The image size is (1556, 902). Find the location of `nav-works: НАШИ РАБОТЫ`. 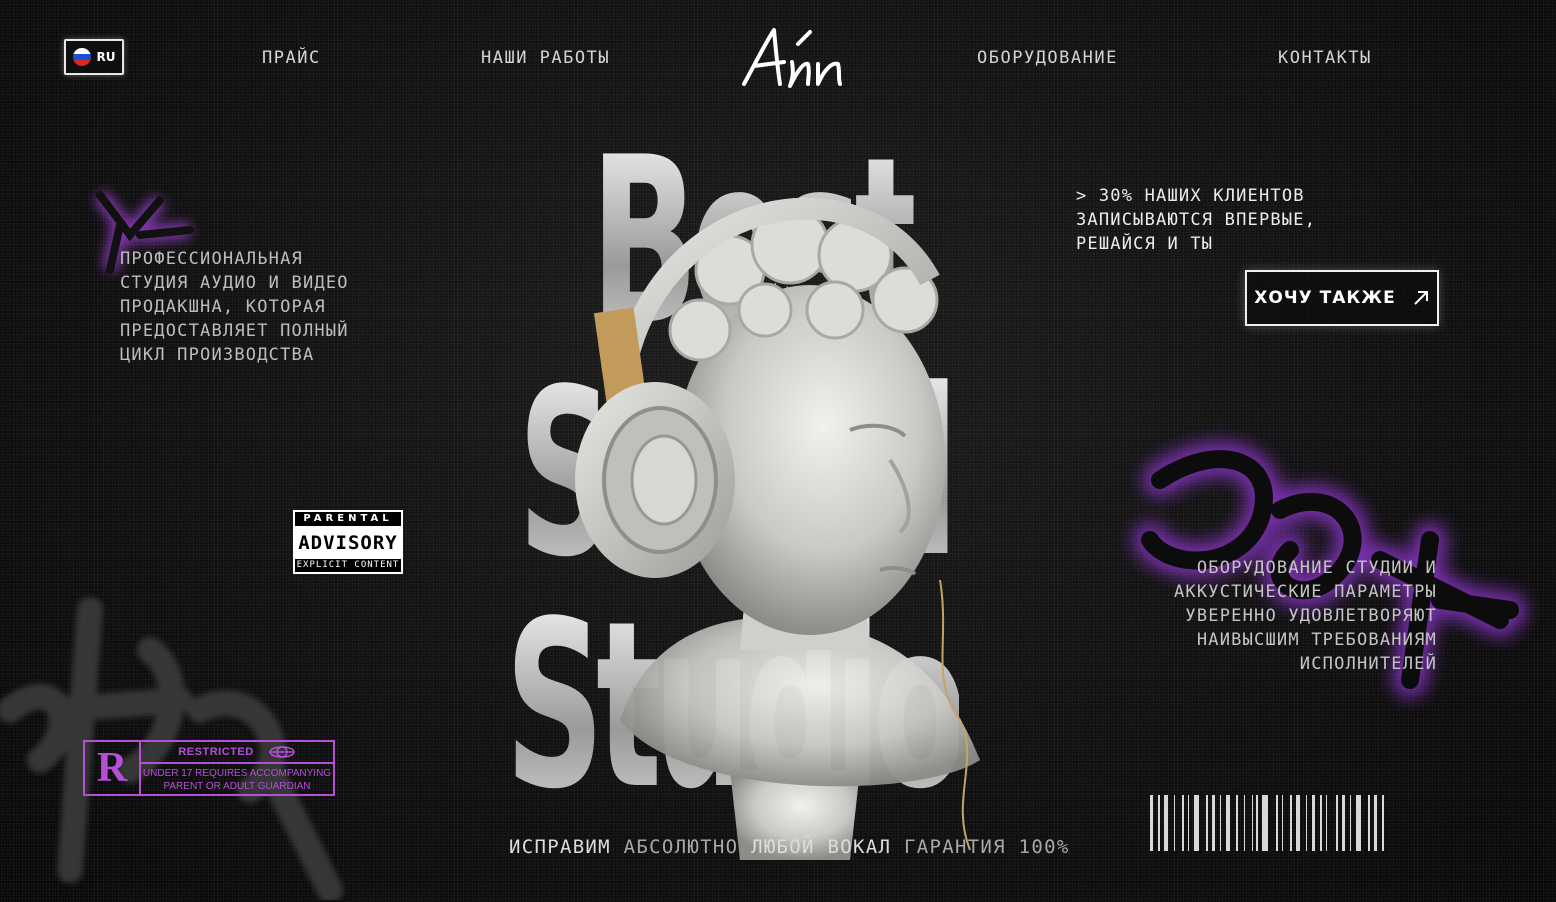

nav-works: НАШИ РАБОТЫ is located at coordinates (545, 58).